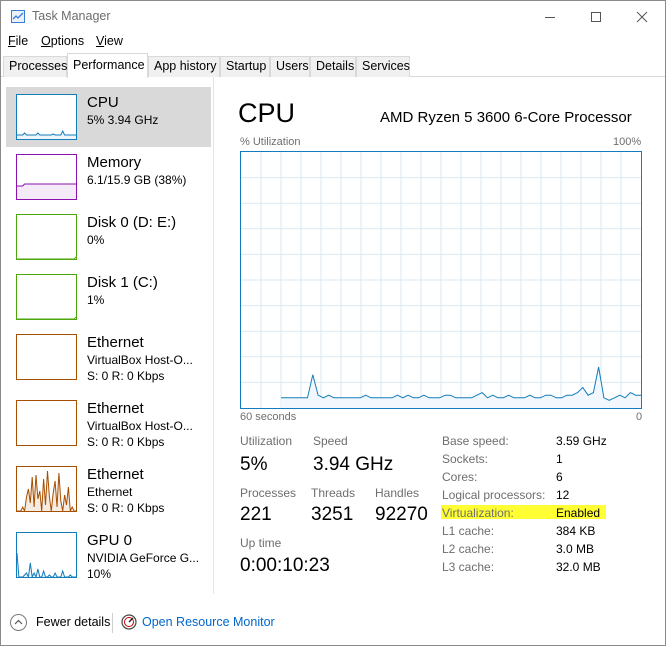 This screenshot has height=646, width=666. Describe the element at coordinates (46, 177) in the screenshot. I see `memory-thumbnail-graph` at that location.